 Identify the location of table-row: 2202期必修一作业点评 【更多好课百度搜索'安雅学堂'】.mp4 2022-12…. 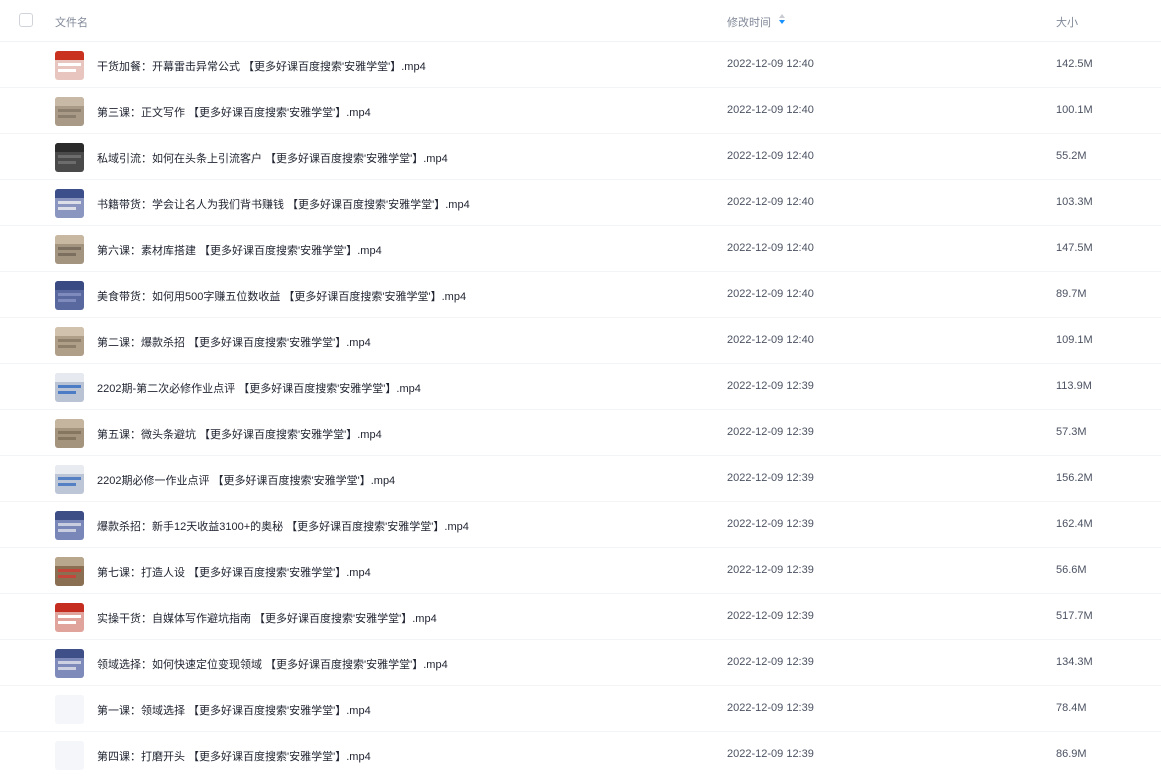
(580, 479).